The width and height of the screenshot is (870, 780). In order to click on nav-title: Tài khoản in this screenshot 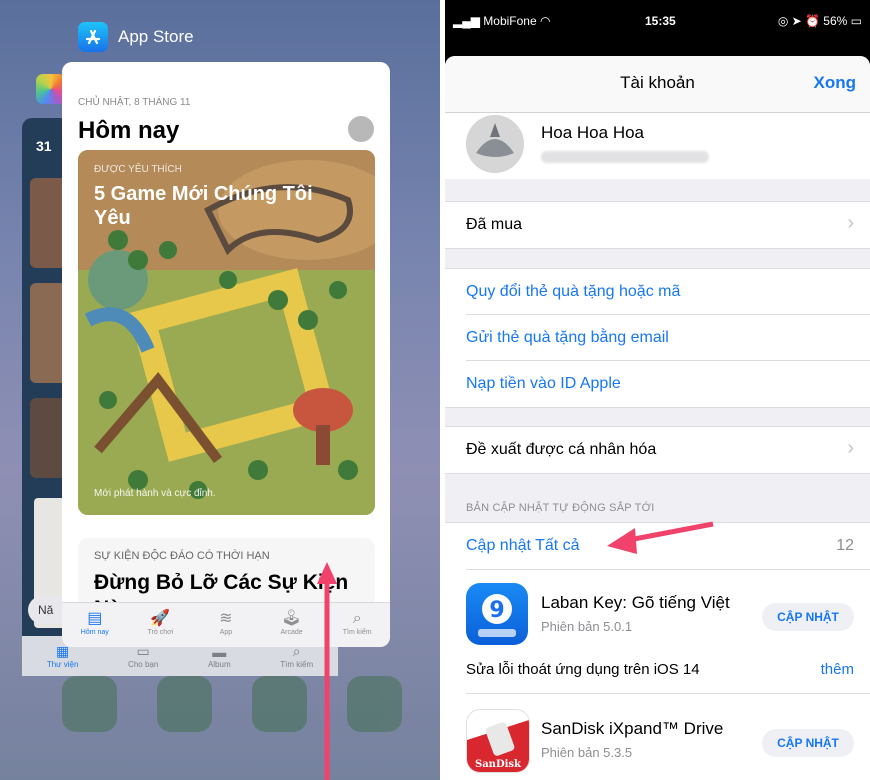, I will do `click(657, 82)`.